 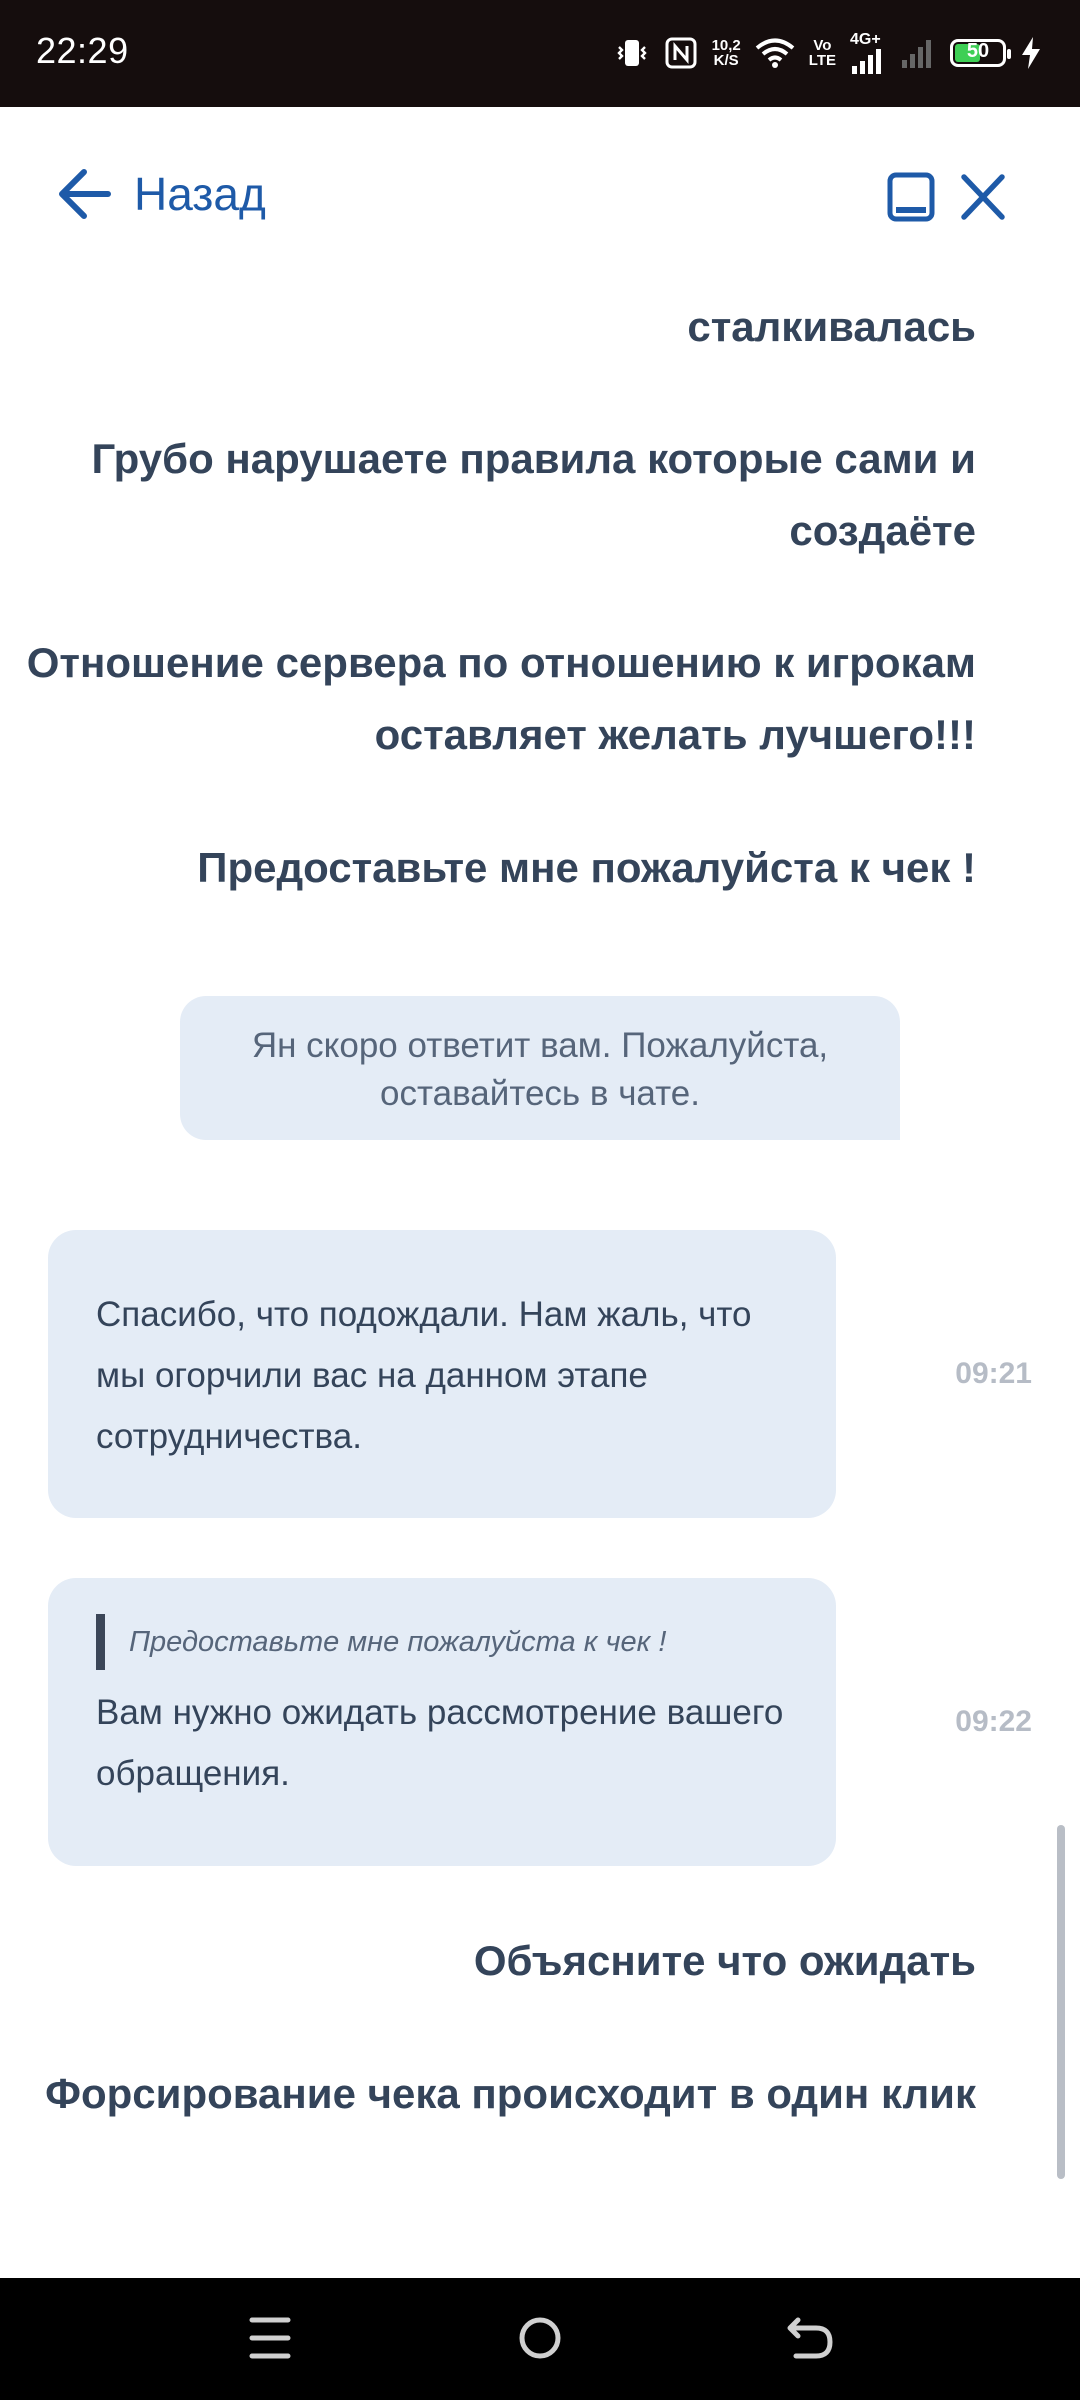 I want to click on status-time: 22:29, so click(x=82, y=50).